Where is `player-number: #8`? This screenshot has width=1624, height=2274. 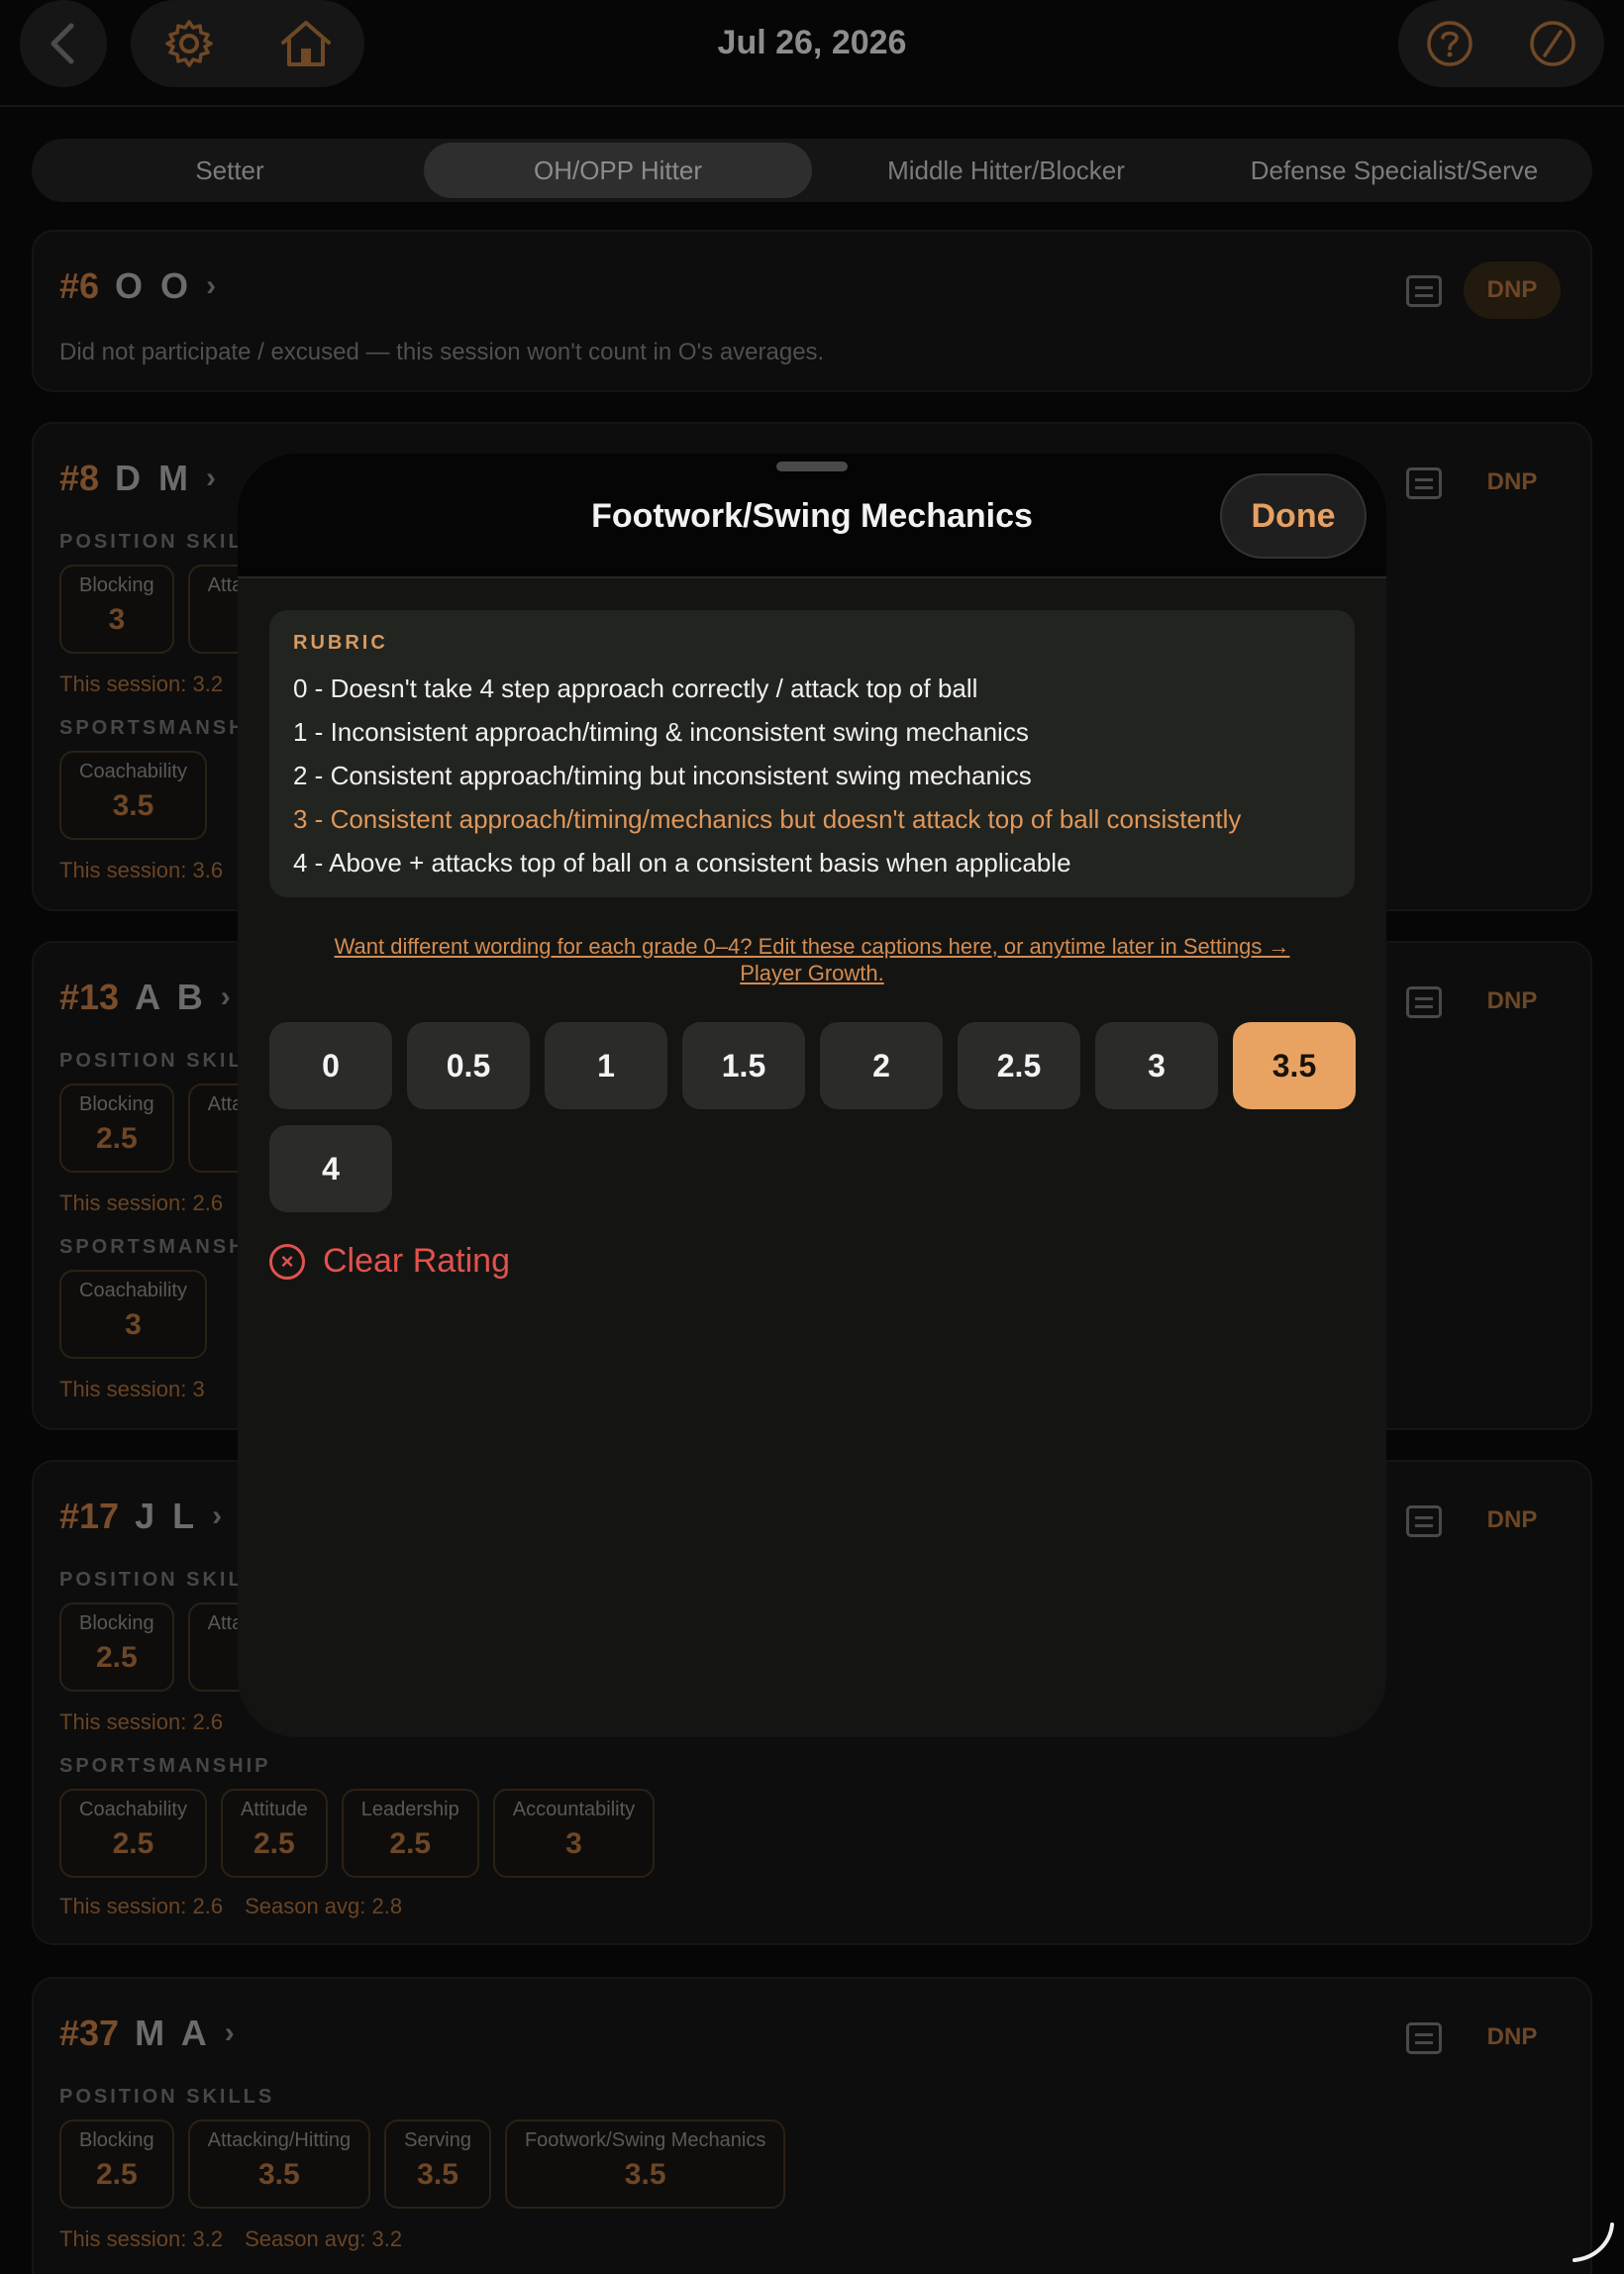 player-number: #8 is located at coordinates (79, 478).